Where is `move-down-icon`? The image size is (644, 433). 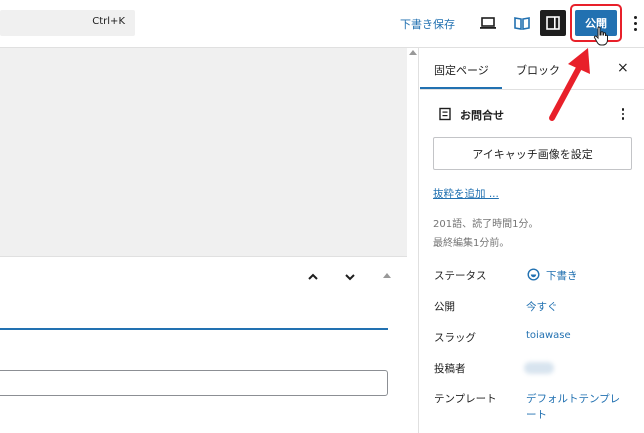
move-down-icon is located at coordinates (350, 277).